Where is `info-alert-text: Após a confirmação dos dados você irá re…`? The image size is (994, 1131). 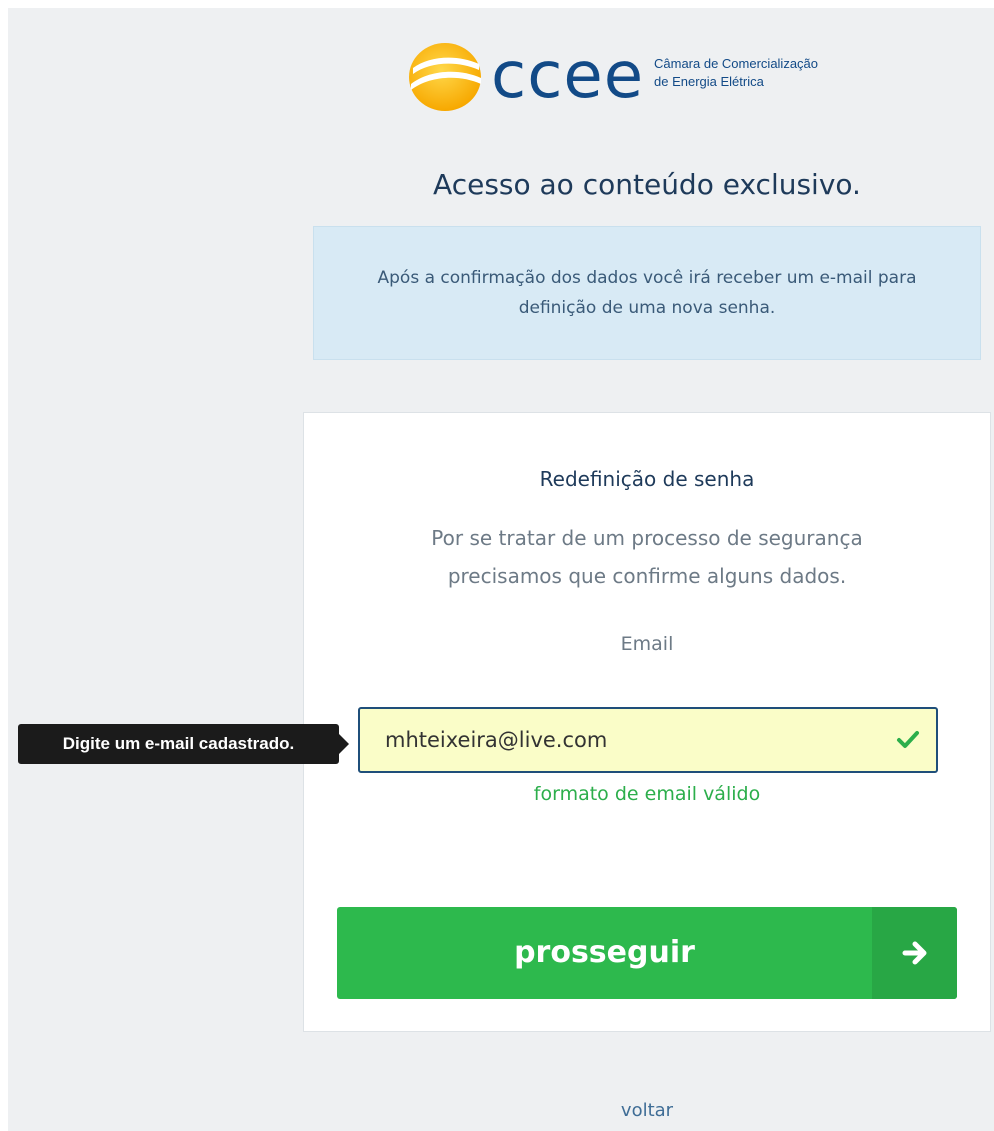 info-alert-text: Após a confirmação dos dados você irá re… is located at coordinates (647, 293).